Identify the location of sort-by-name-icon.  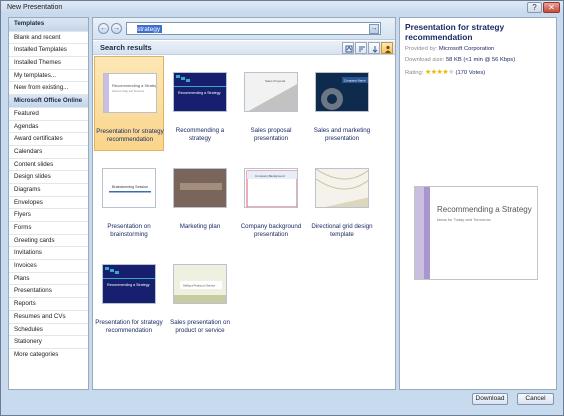
(361, 48).